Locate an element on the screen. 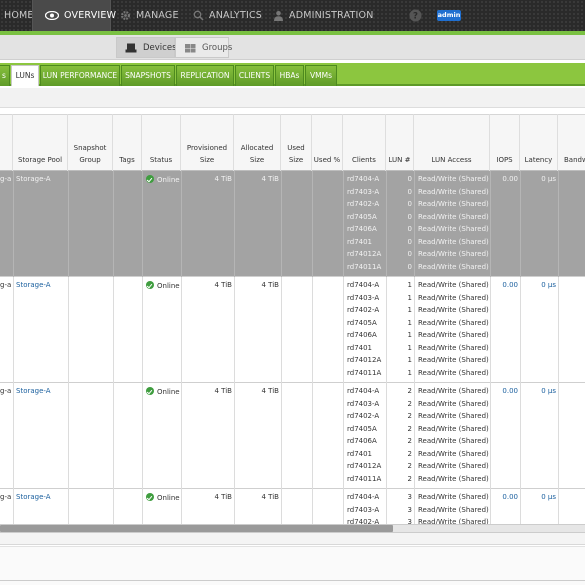  col-header-lun-access: LUN Access is located at coordinates (452, 142).